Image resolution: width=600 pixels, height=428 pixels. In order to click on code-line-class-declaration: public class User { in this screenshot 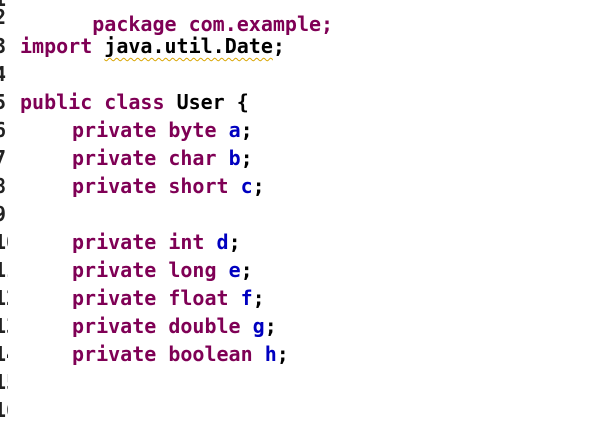, I will do `click(134, 102)`.